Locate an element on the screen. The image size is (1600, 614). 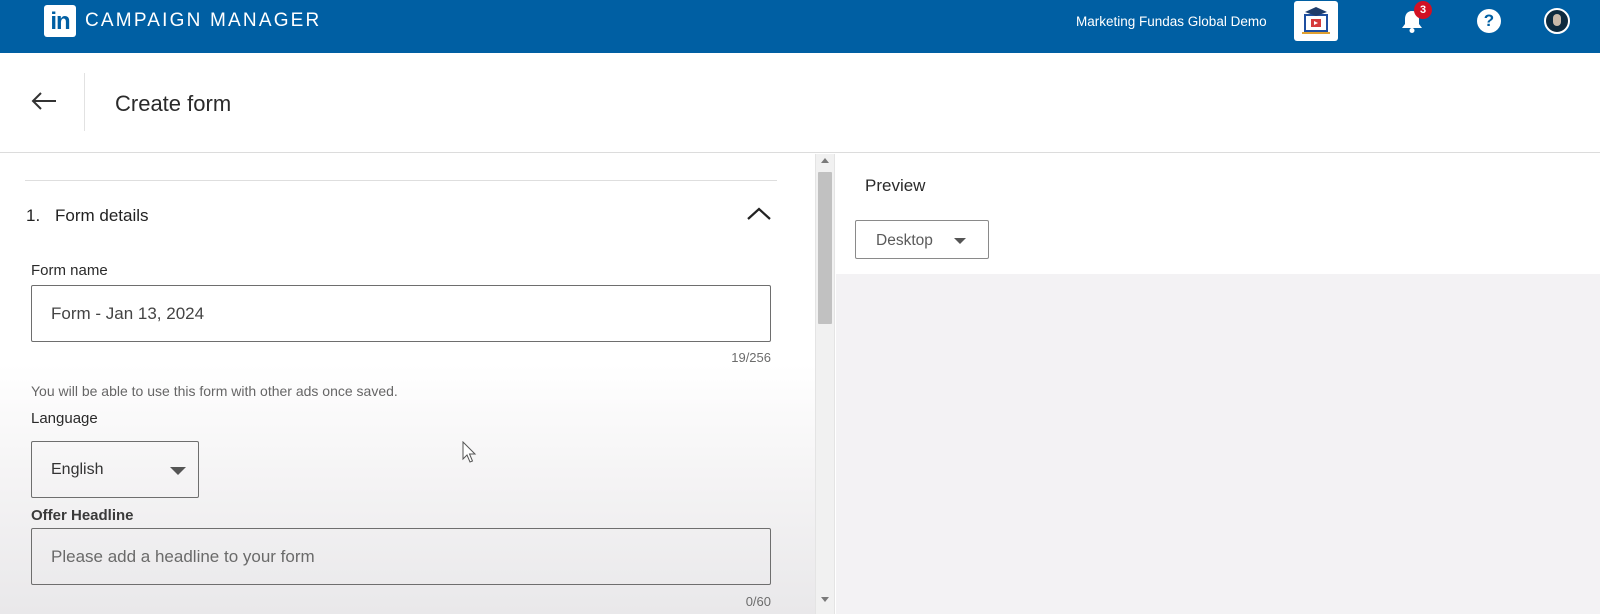
app-title: CAMPAIGN MANAGER is located at coordinates (203, 20).